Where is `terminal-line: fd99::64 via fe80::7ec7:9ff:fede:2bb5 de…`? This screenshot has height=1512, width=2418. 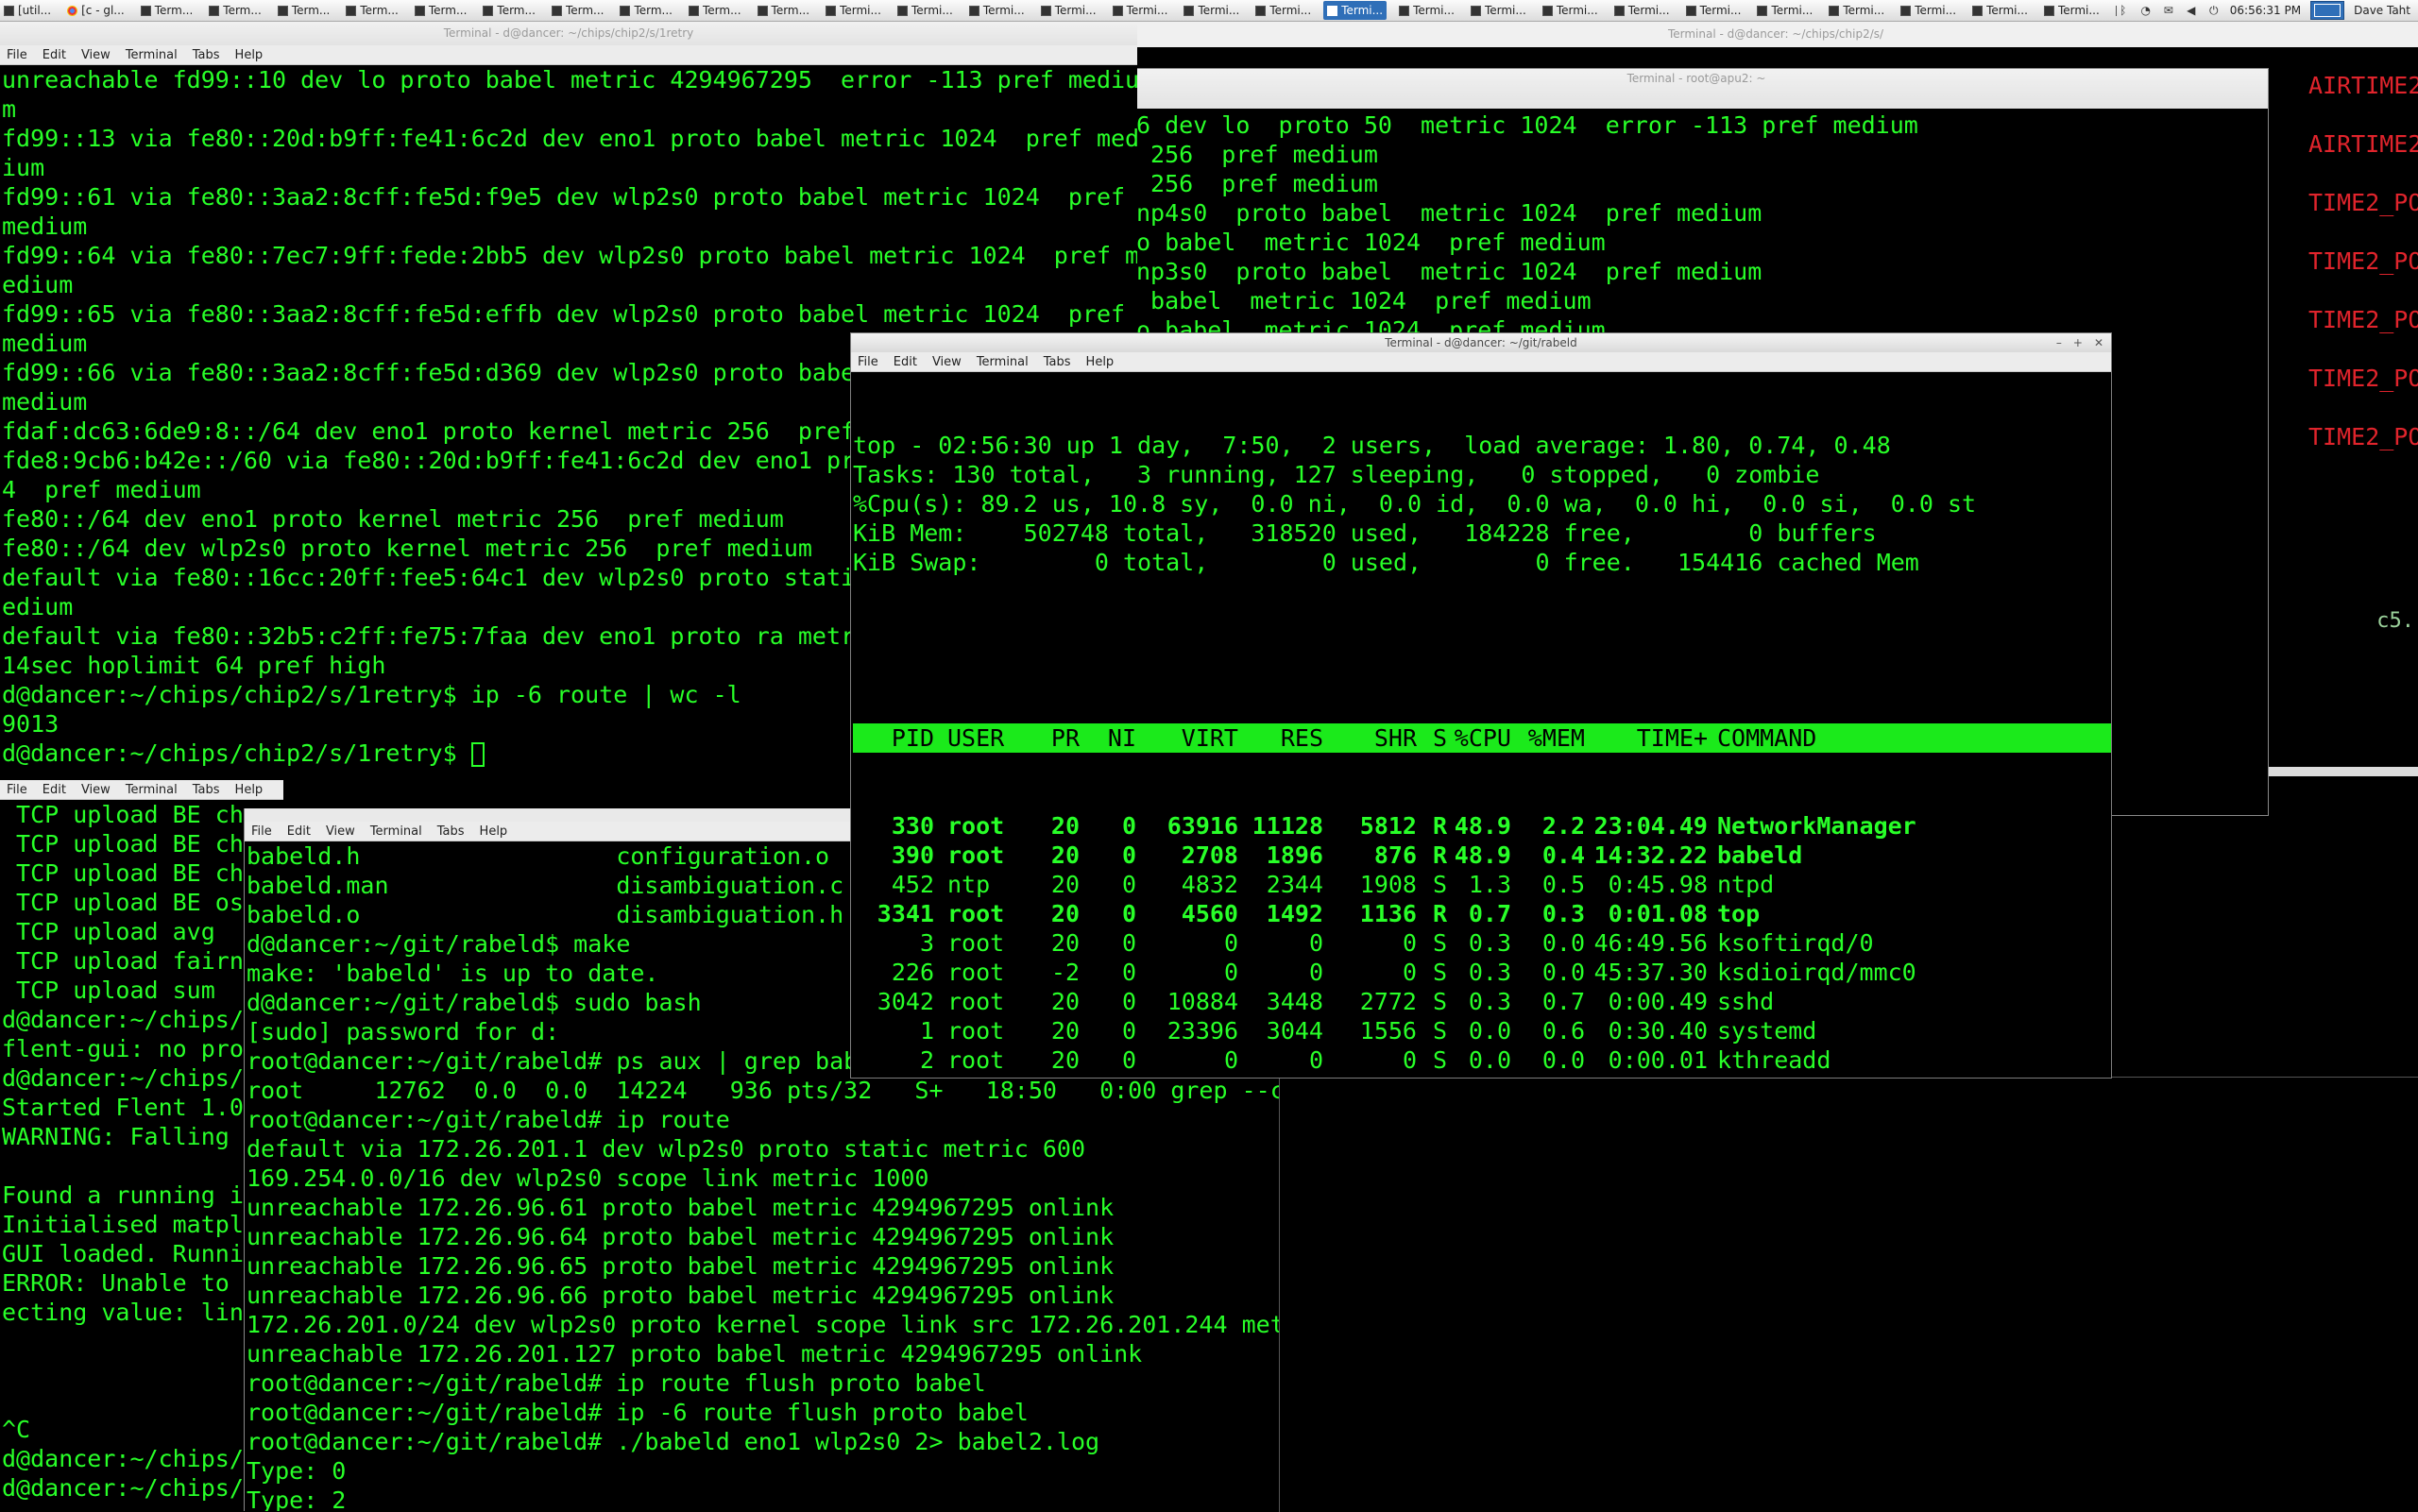
terminal-line: fd99::64 via fe80::7ec7:9ff:fede:2bb5 de… is located at coordinates (569, 255).